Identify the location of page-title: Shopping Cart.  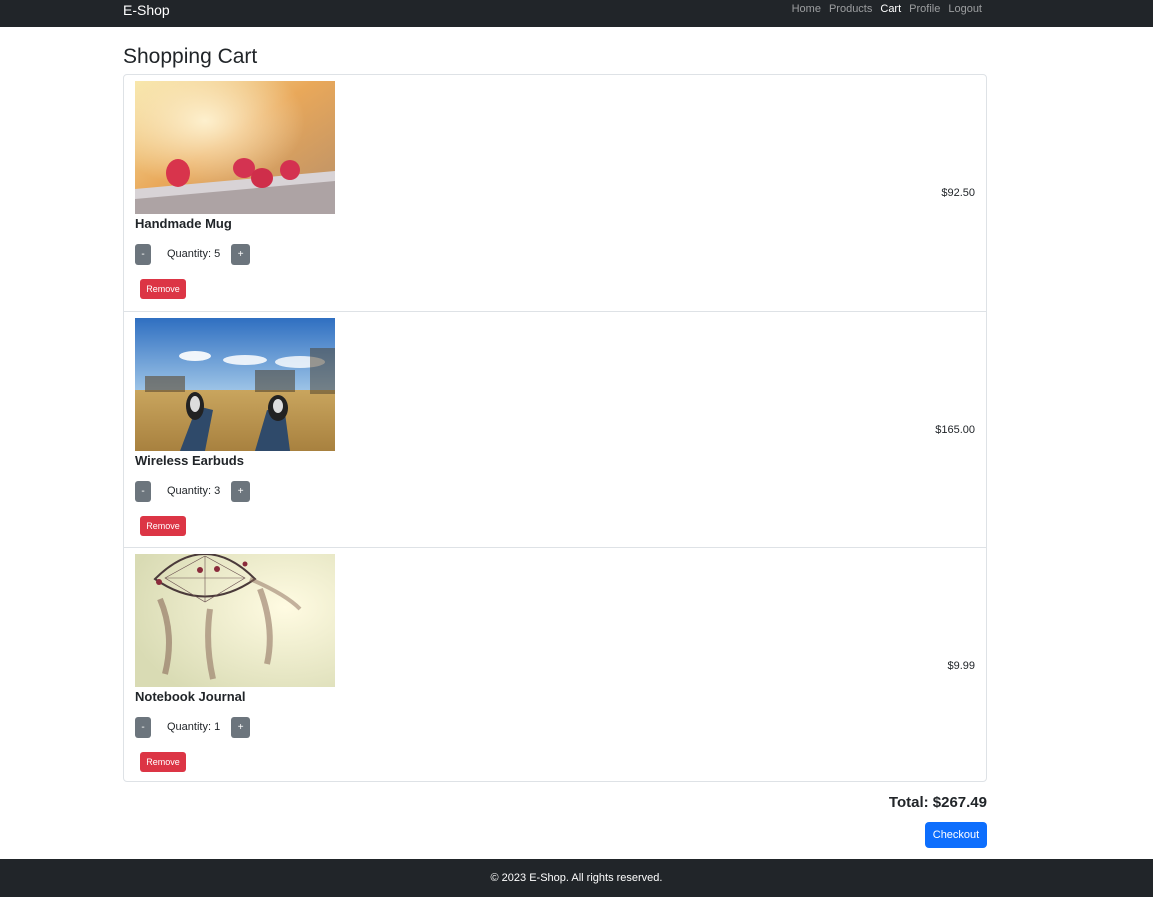
(190, 56).